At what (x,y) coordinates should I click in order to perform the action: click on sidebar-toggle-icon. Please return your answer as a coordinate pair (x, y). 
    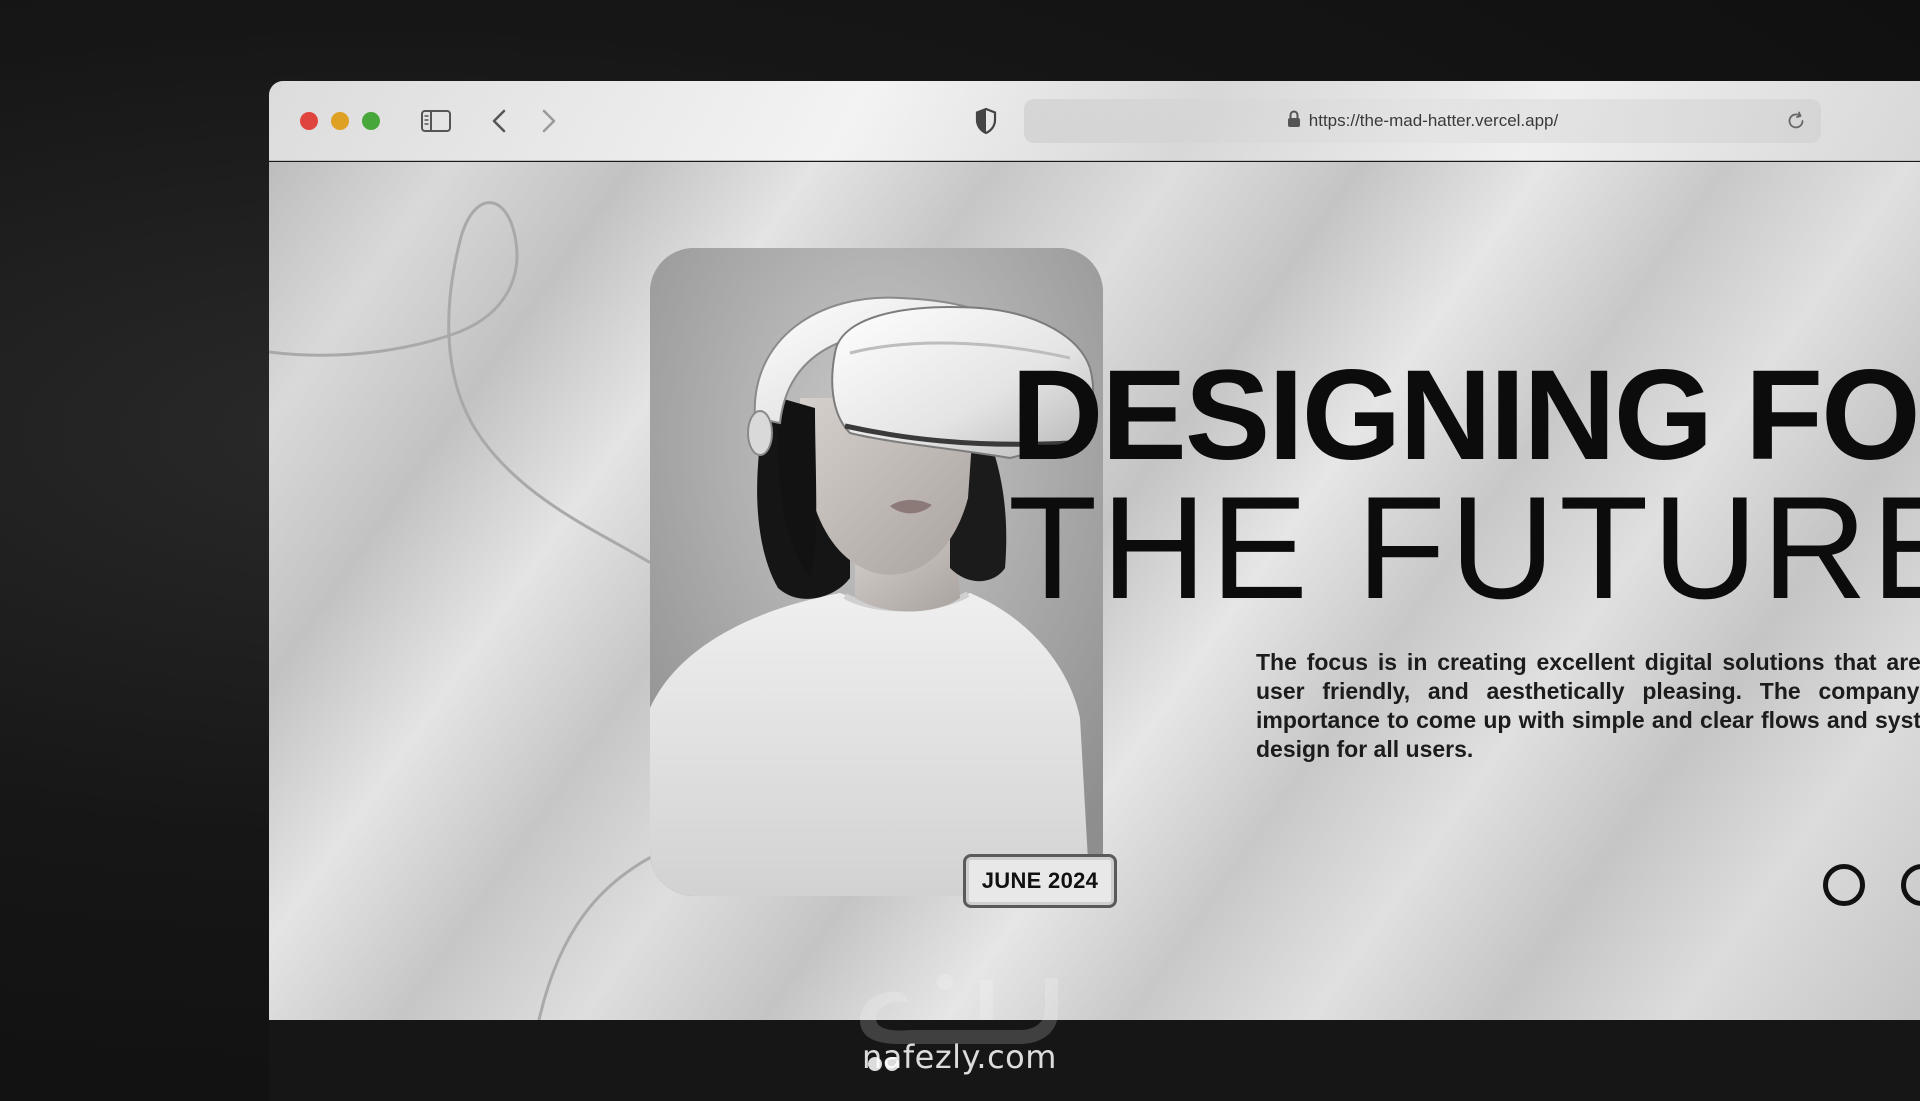
    Looking at the image, I should click on (436, 121).